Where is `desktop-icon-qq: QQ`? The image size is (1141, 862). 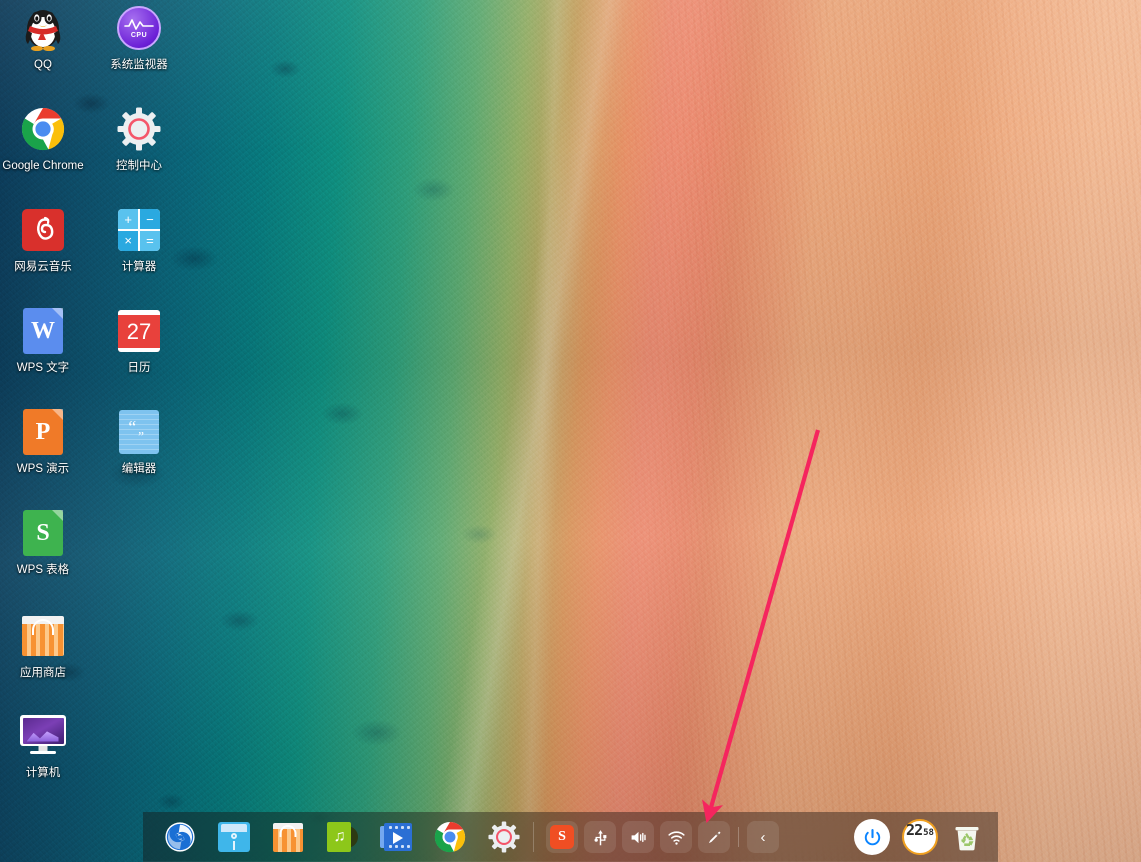 desktop-icon-qq: QQ is located at coordinates (43, 38).